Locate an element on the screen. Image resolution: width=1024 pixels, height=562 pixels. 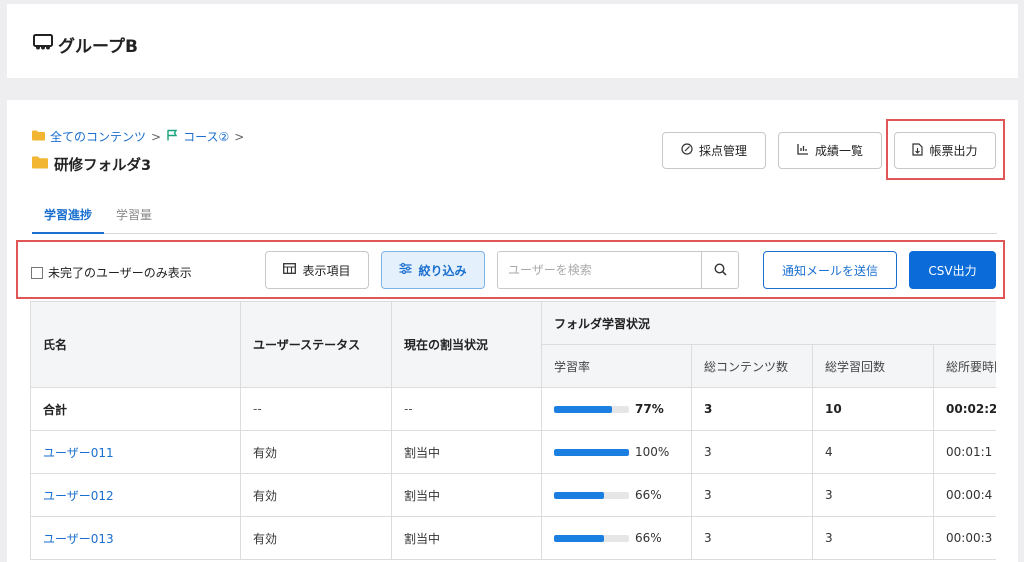
highlight-frame-toolbar is located at coordinates (510, 269).